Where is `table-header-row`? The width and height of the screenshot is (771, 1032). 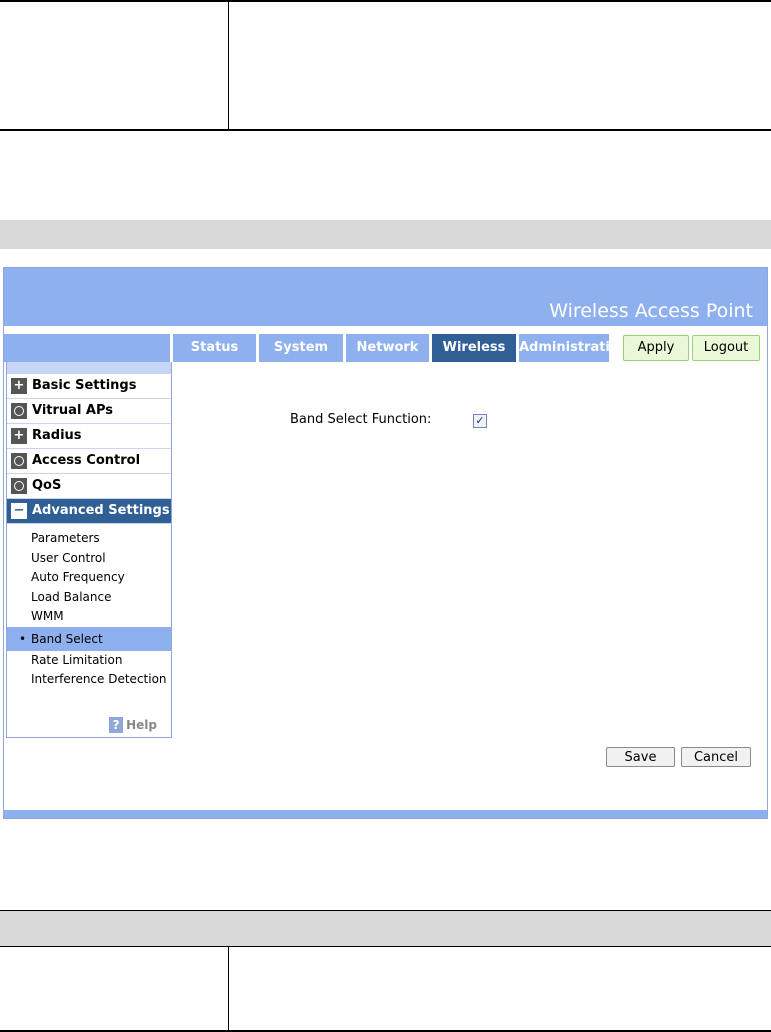 table-header-row is located at coordinates (385, 928).